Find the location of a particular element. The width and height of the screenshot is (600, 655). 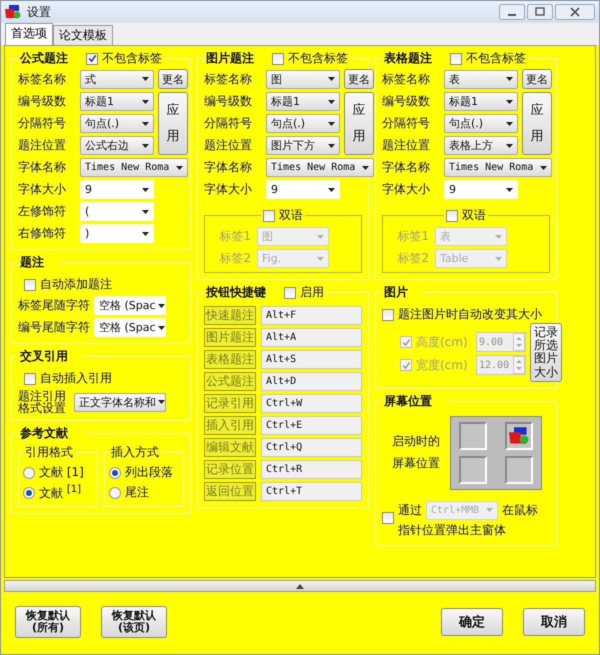

group-title: 题注 is located at coordinates (32, 262).